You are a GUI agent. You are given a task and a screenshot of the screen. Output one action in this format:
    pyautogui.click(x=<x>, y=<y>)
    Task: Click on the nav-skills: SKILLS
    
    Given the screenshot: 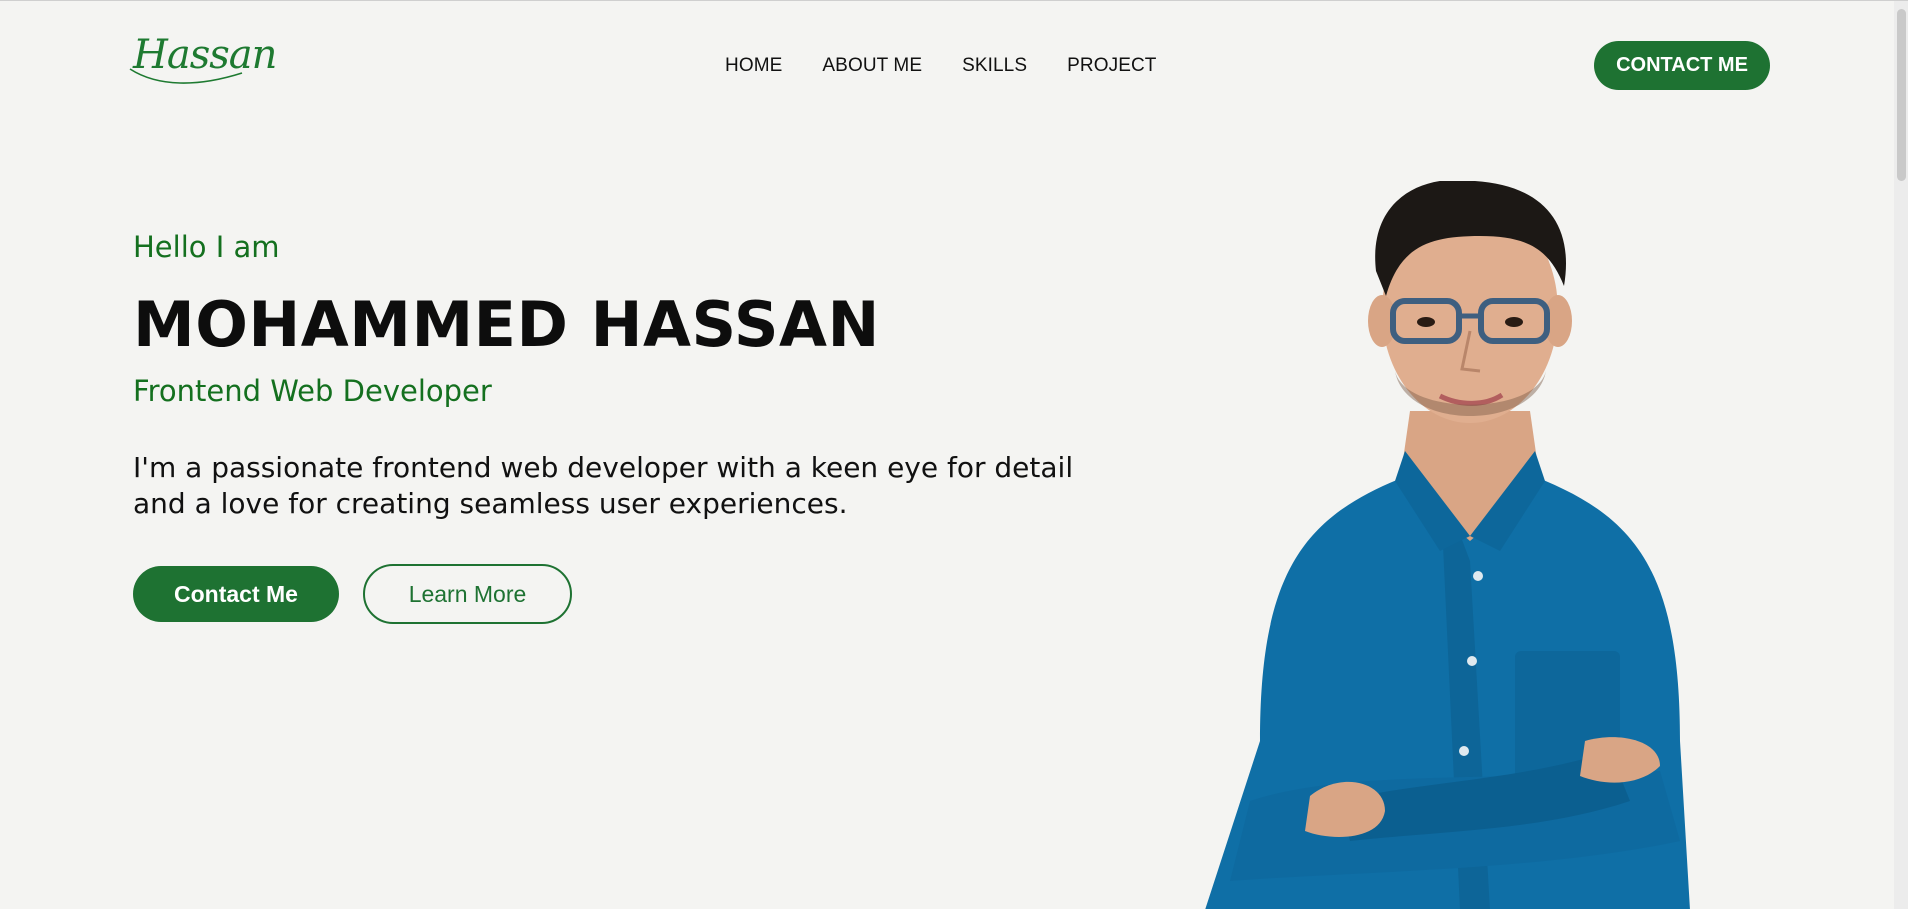 What is the action you would take?
    pyautogui.click(x=994, y=66)
    